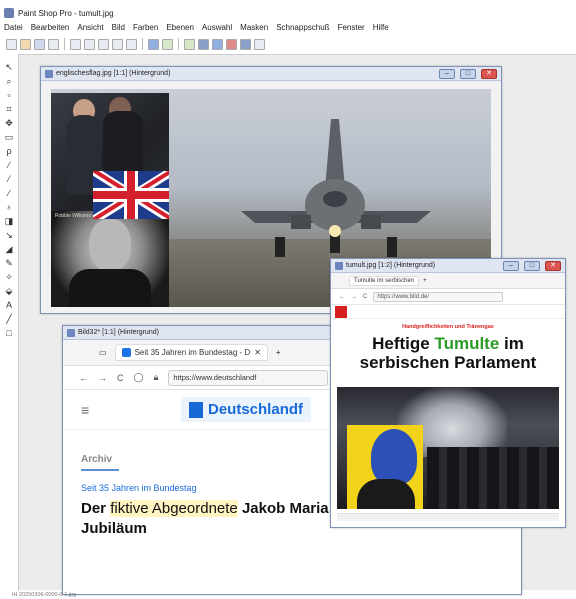 This screenshot has width=576, height=599. What do you see at coordinates (493, 478) in the screenshot?
I see `crowd` at bounding box center [493, 478].